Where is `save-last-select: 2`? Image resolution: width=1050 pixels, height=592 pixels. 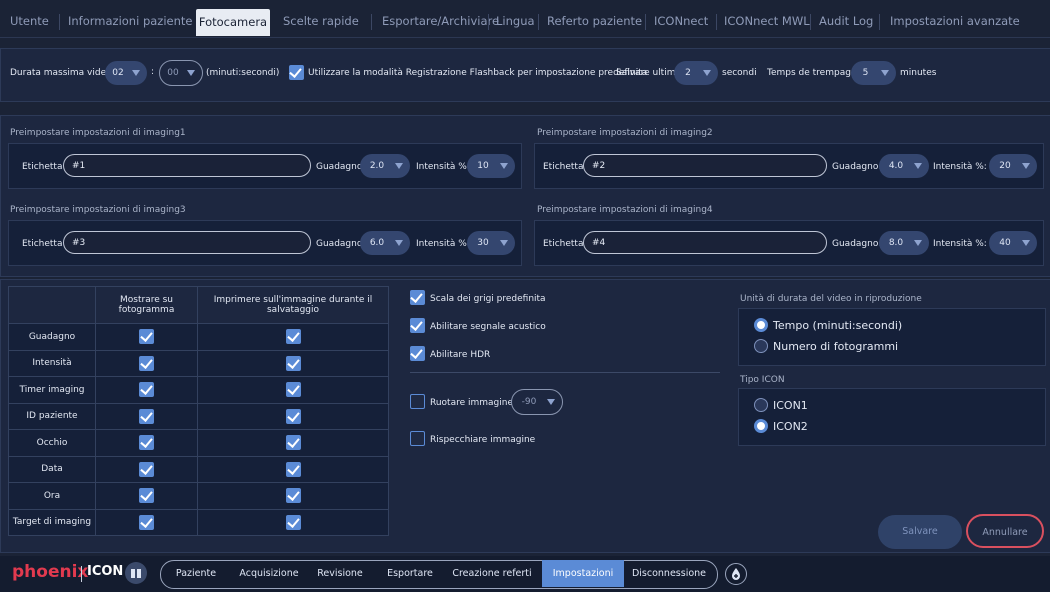
save-last-select: 2 is located at coordinates (696, 73).